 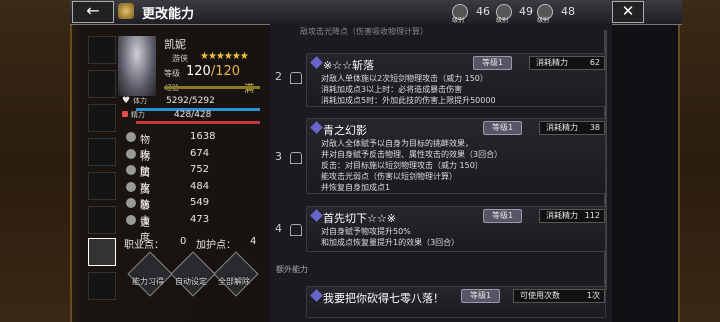 What do you see at coordinates (594, 62) in the screenshot?
I see `cost-value: 62` at bounding box center [594, 62].